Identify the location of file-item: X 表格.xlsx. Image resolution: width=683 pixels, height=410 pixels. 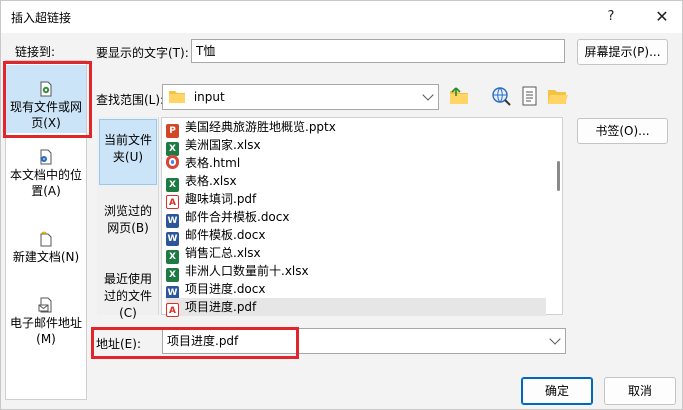
(356, 182).